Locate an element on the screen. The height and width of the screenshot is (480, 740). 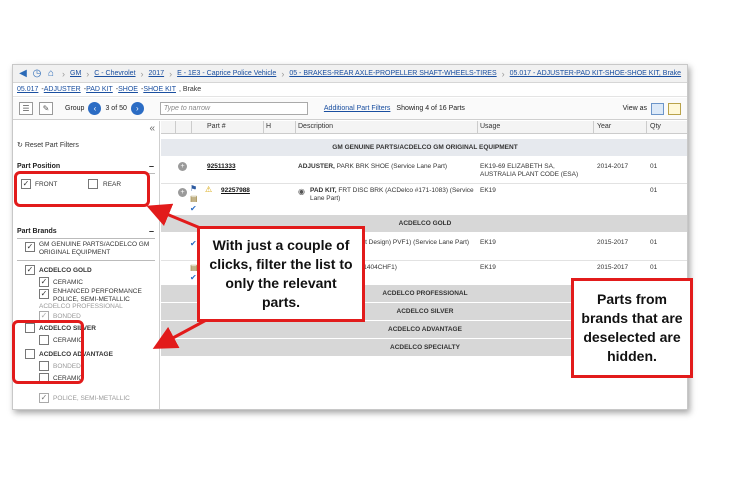
annotation-arrows is located at coordinates (178, 276).